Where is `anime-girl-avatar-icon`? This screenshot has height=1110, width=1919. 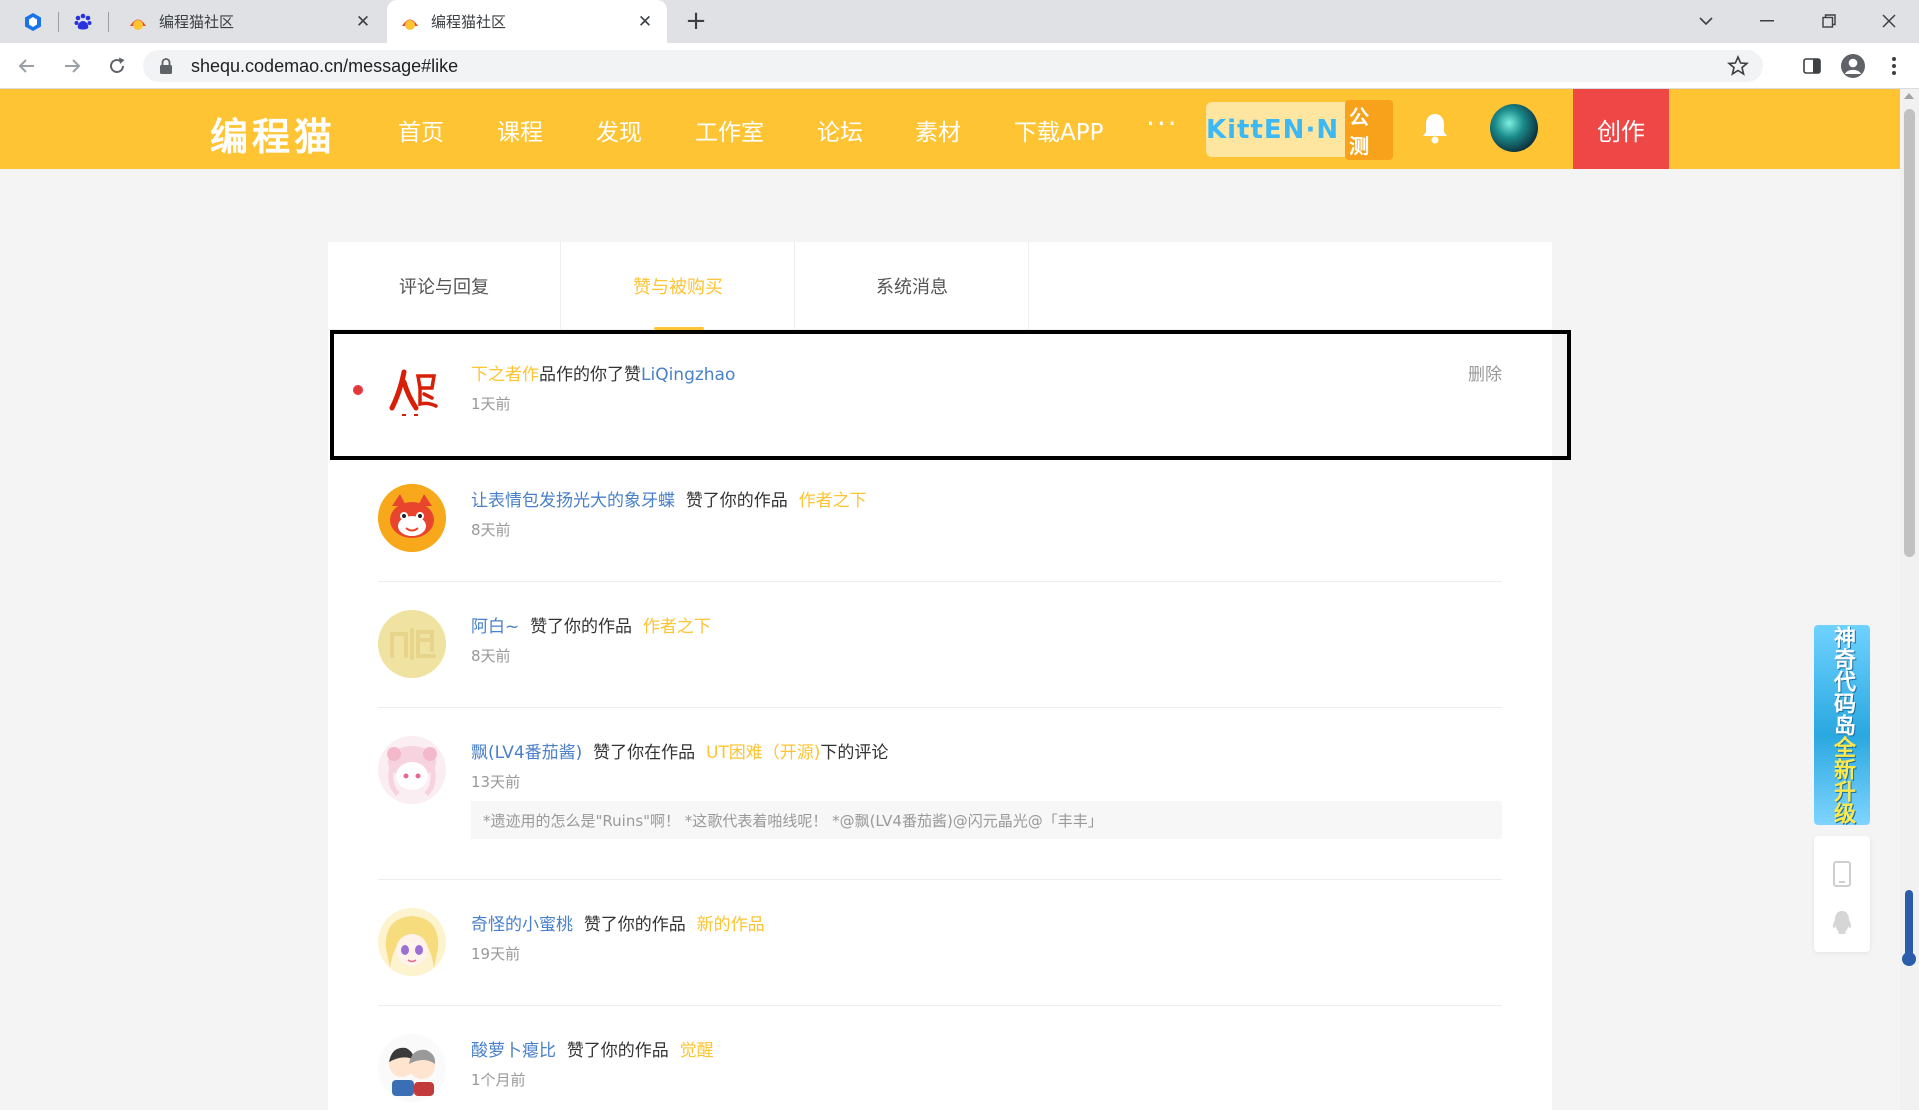 anime-girl-avatar-icon is located at coordinates (412, 770).